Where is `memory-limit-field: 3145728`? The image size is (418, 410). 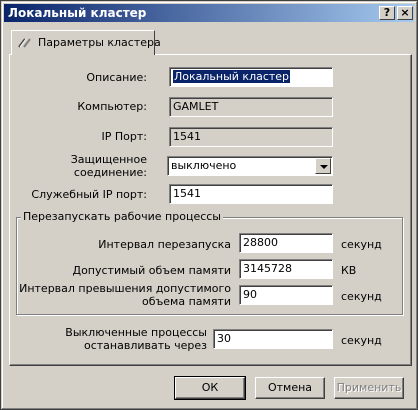 memory-limit-field: 3145728 is located at coordinates (286, 269).